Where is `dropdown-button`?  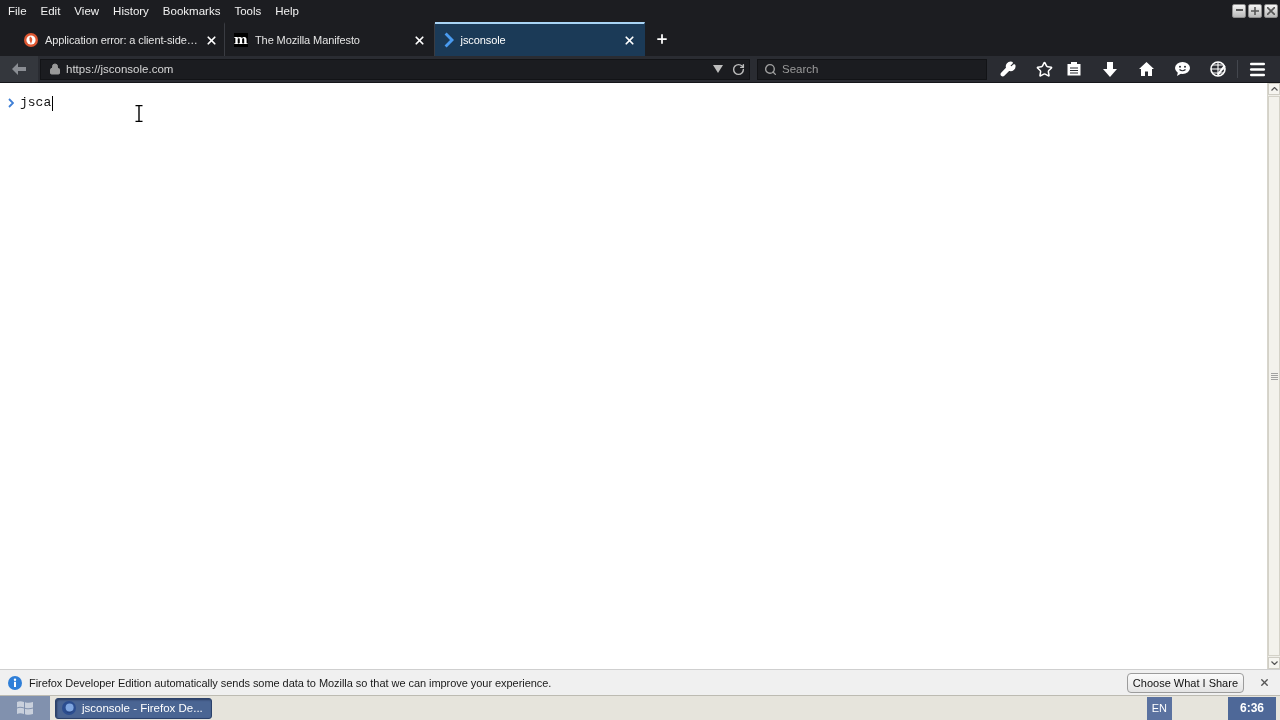 dropdown-button is located at coordinates (718, 69).